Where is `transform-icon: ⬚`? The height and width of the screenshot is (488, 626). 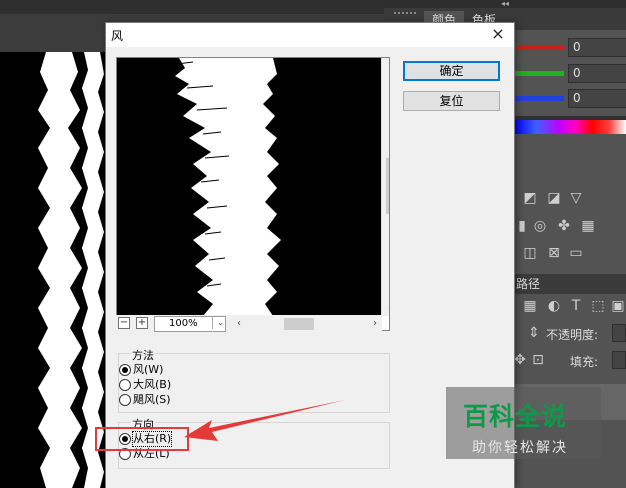 transform-icon: ⬚ is located at coordinates (598, 306).